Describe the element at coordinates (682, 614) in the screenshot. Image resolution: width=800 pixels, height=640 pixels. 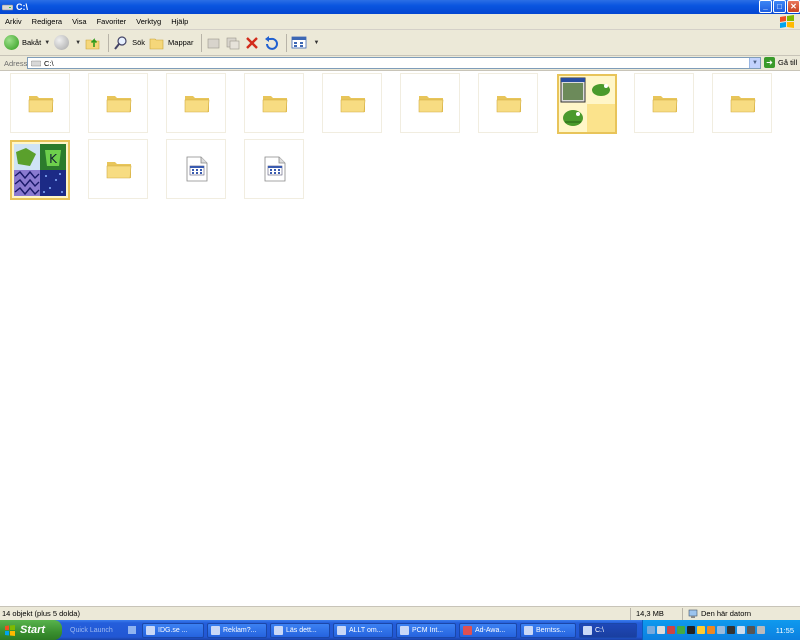
I see `status-divider` at that location.